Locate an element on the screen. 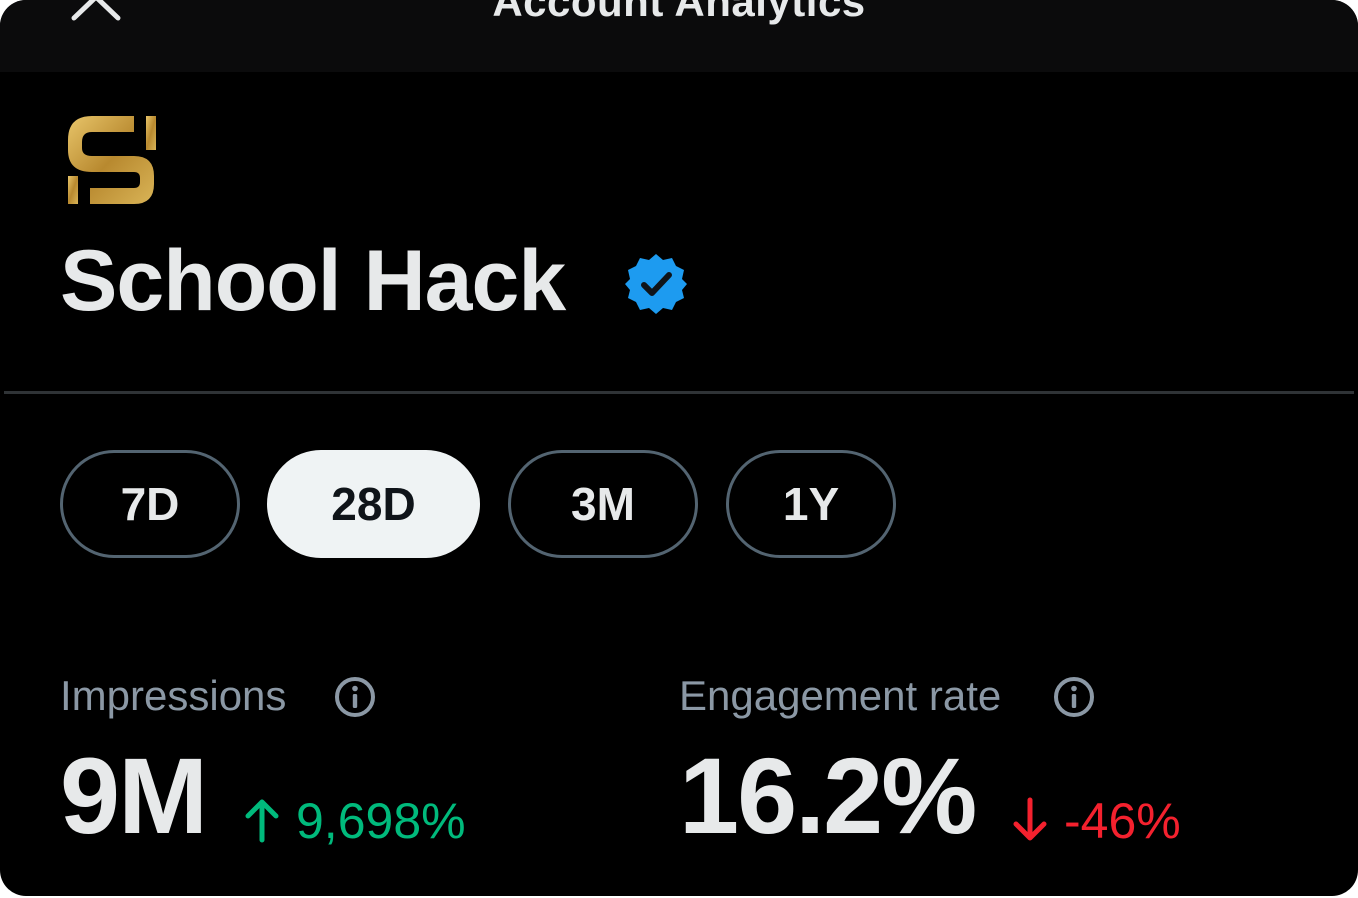  tab-3m: 3M is located at coordinates (603, 504).